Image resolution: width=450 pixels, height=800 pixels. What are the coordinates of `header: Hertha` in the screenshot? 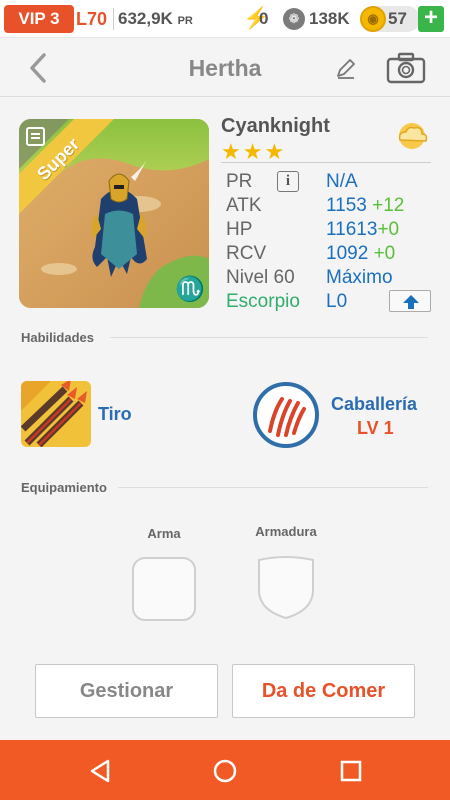 It's located at (225, 68).